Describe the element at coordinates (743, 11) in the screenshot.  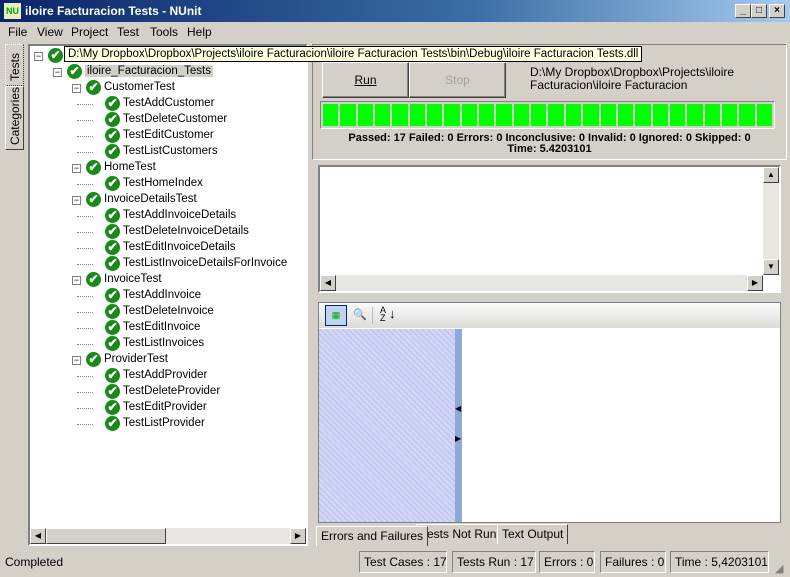
I see `minimize-button: _` at that location.